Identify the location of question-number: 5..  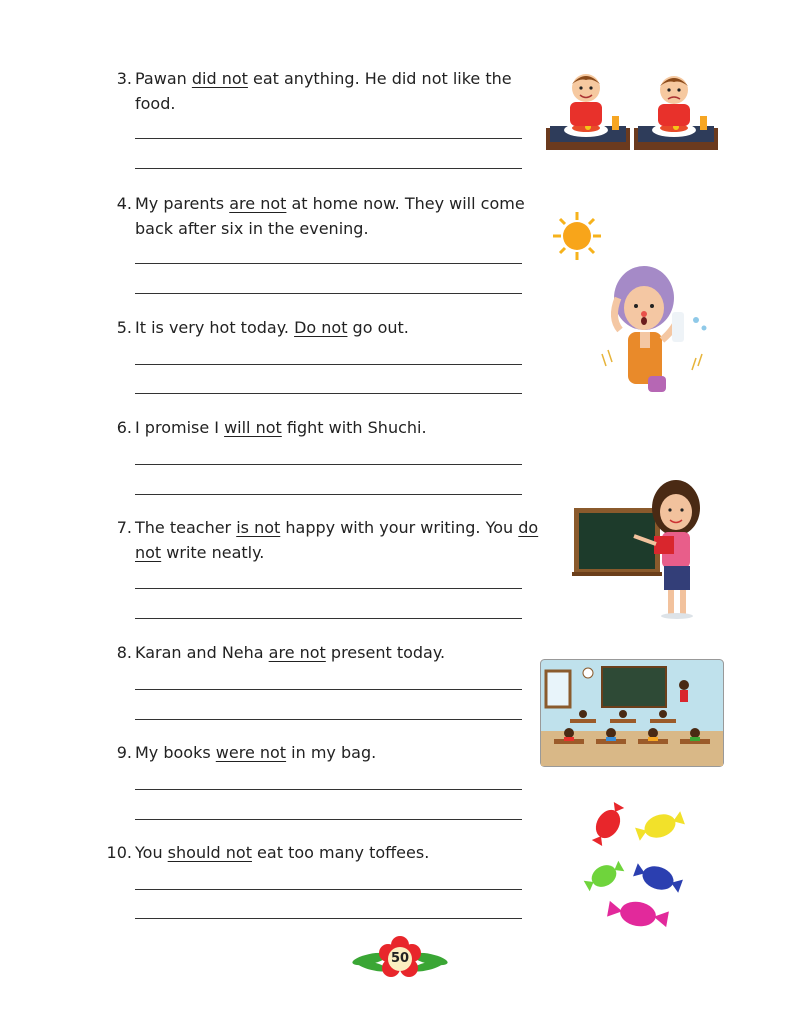
(124, 327).